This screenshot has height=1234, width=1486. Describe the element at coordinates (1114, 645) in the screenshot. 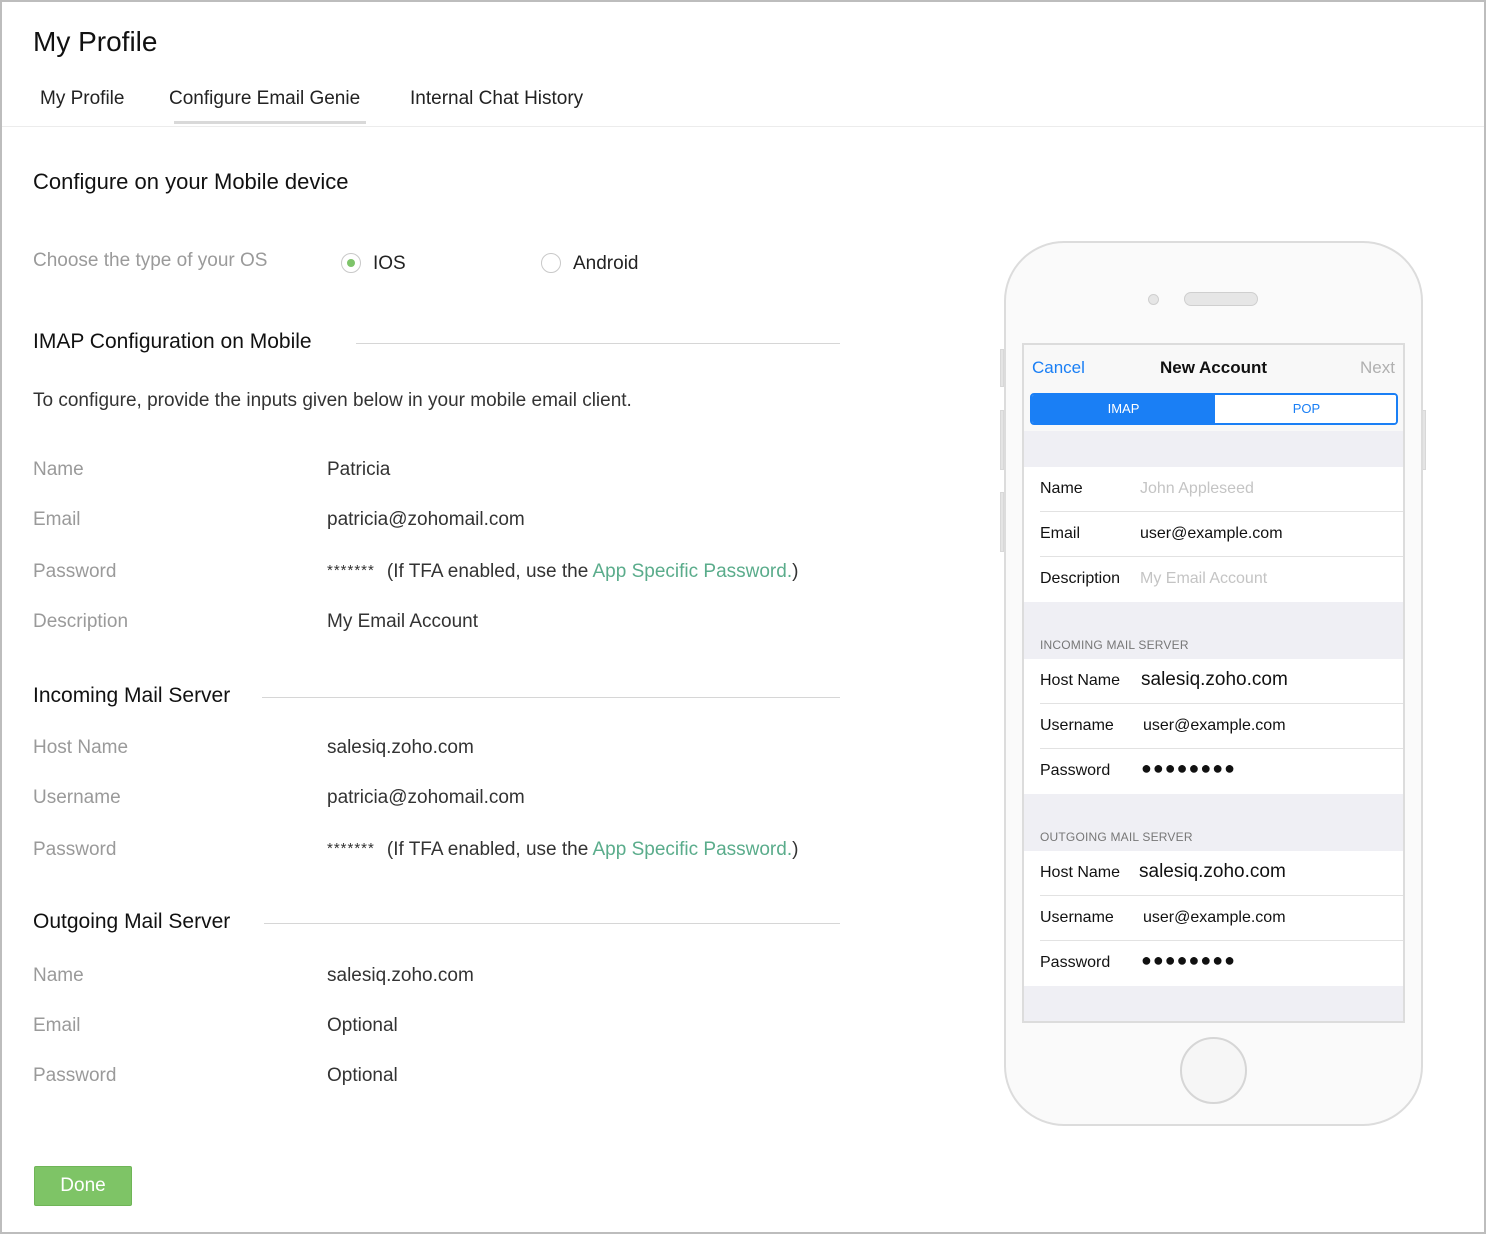

I see `phone-incoming-header: INCOMING MAIL SERVER` at that location.